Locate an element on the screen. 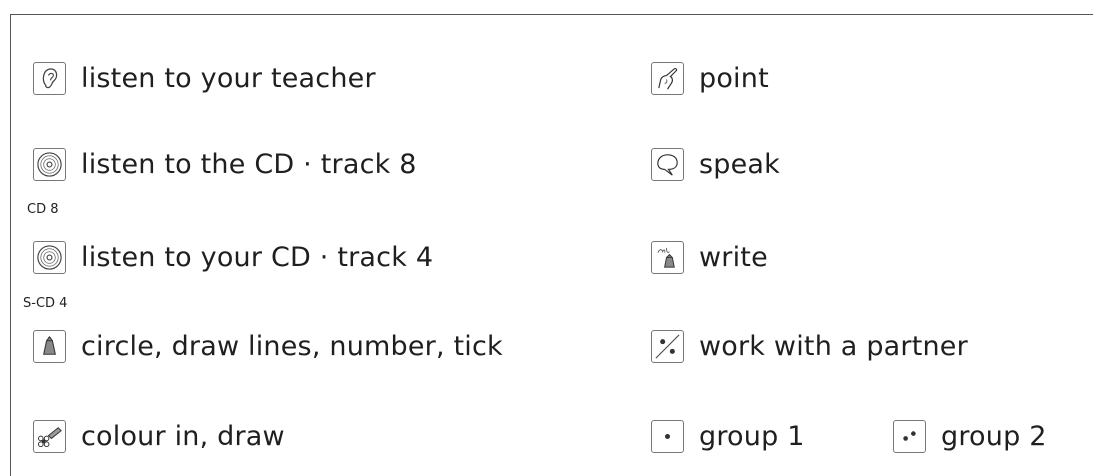  writing-pencil-icon is located at coordinates (667, 257).